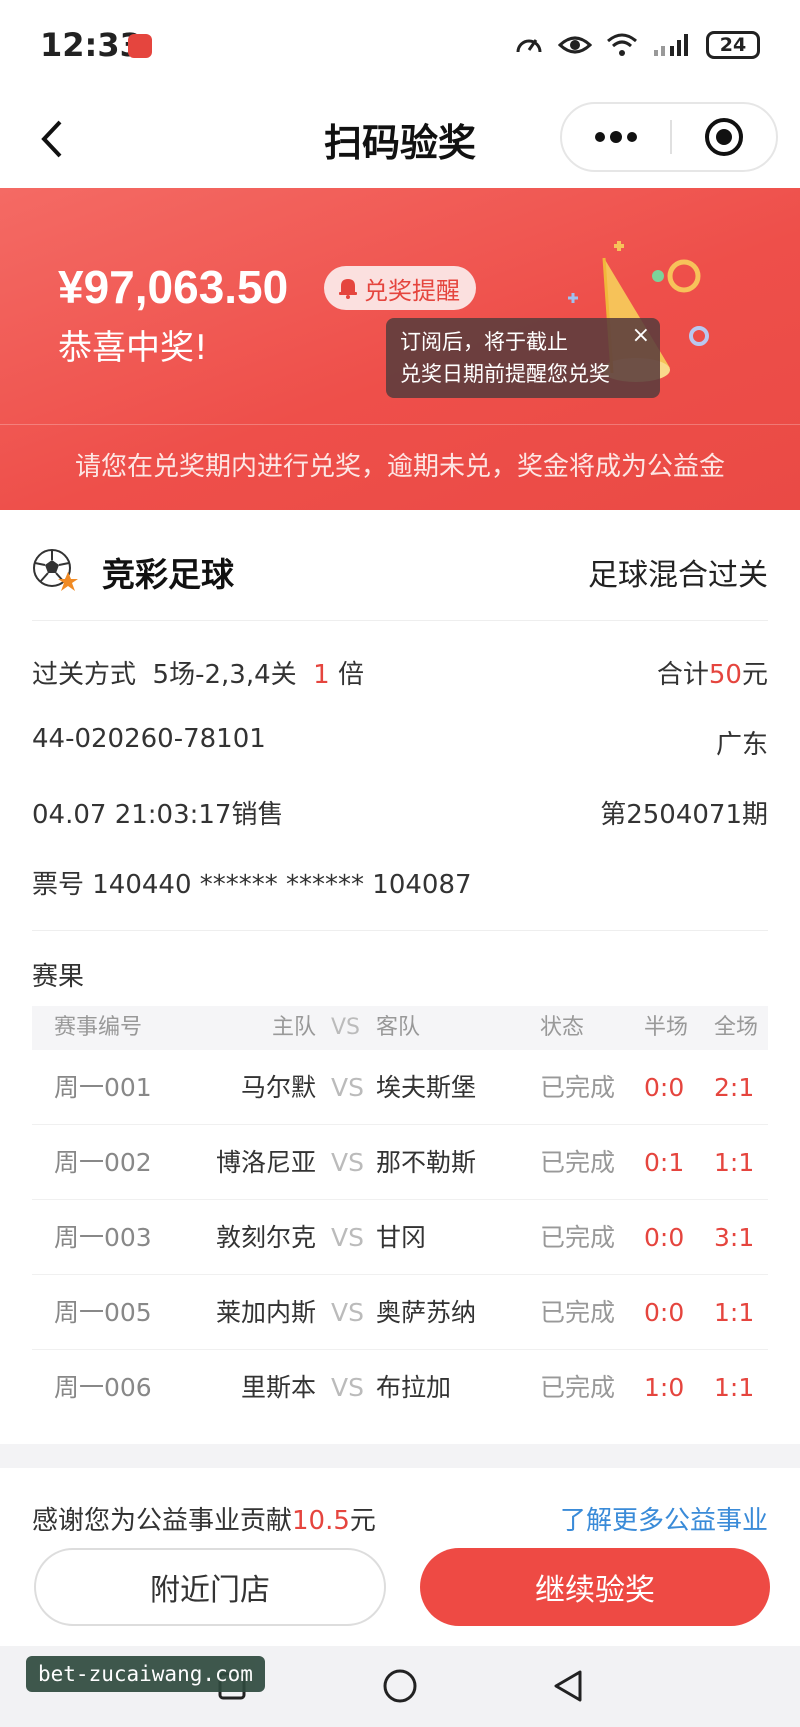  I want to click on header-full: 全场, so click(736, 1027).